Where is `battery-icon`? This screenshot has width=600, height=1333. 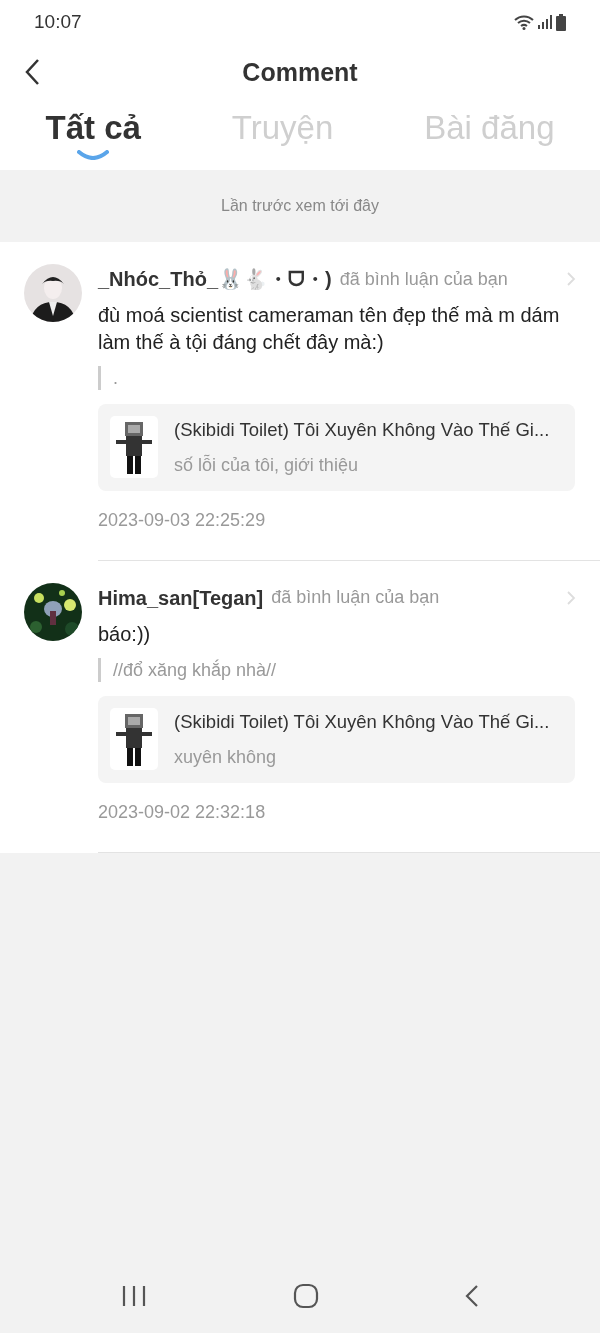 battery-icon is located at coordinates (561, 22).